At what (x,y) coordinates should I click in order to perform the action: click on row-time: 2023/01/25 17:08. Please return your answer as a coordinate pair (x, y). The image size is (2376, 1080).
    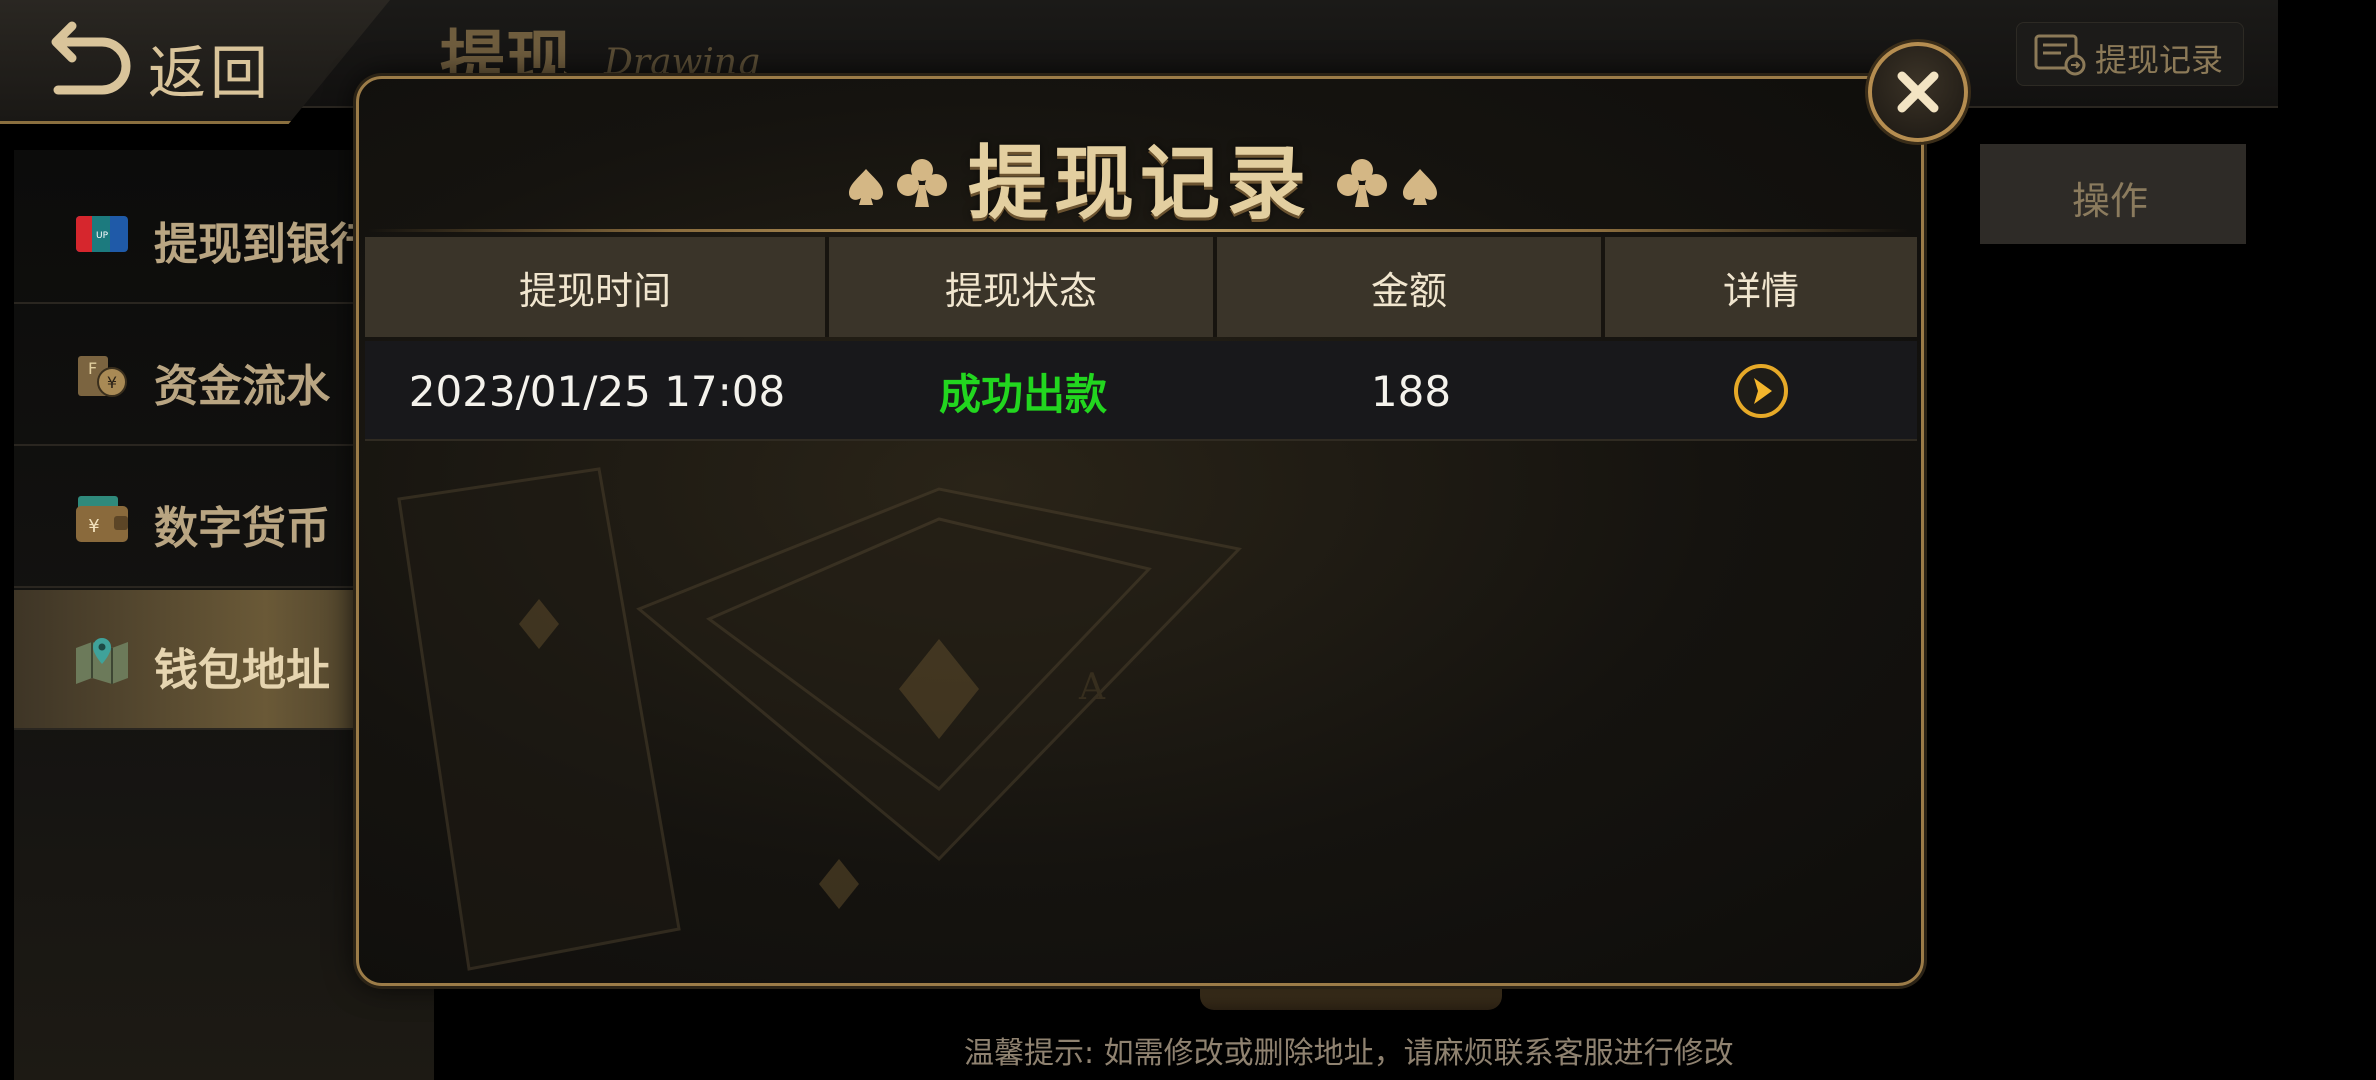
    Looking at the image, I should click on (597, 391).